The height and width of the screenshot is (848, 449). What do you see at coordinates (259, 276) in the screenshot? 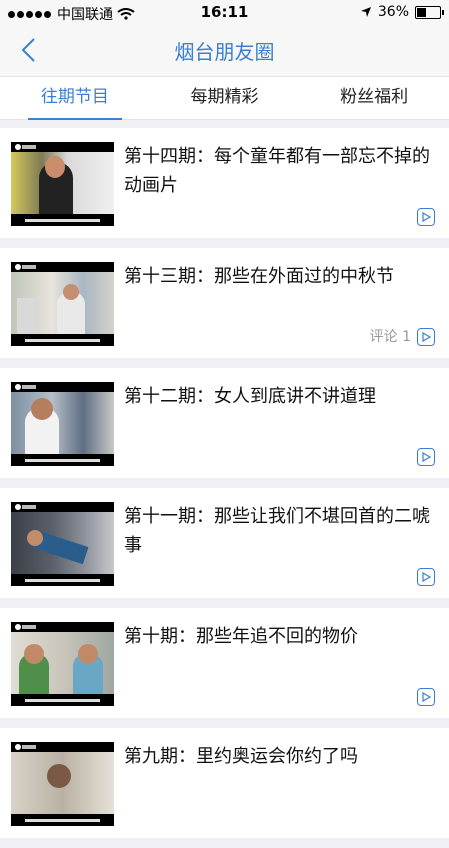
I see `episode-title: 第十三期：那些在外面过的中秋节` at bounding box center [259, 276].